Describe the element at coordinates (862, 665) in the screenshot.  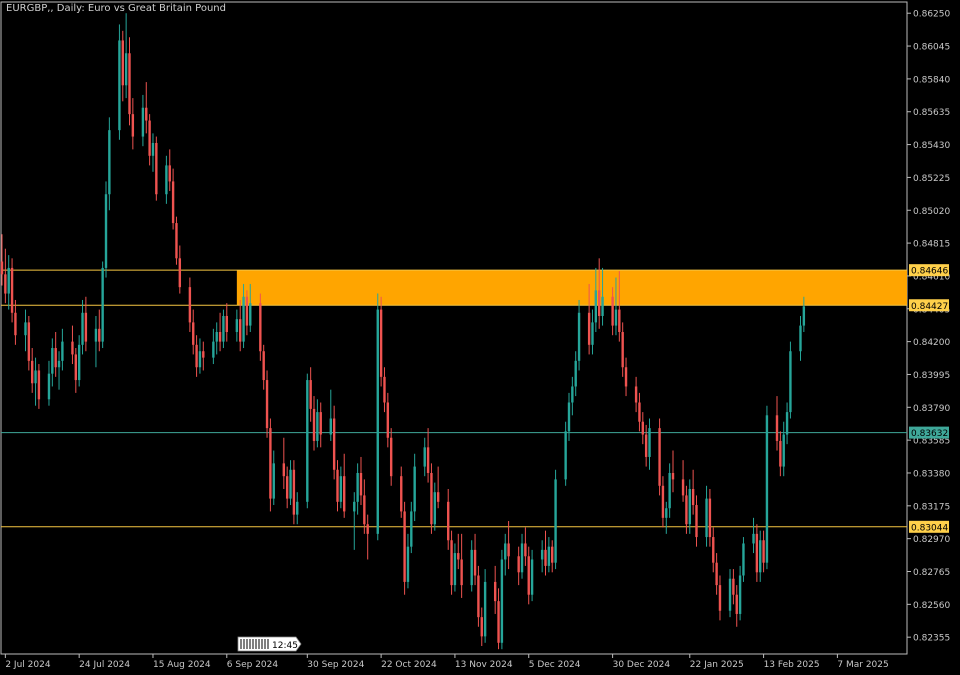
I see `x-tick-label: 7 Mar 2025` at that location.